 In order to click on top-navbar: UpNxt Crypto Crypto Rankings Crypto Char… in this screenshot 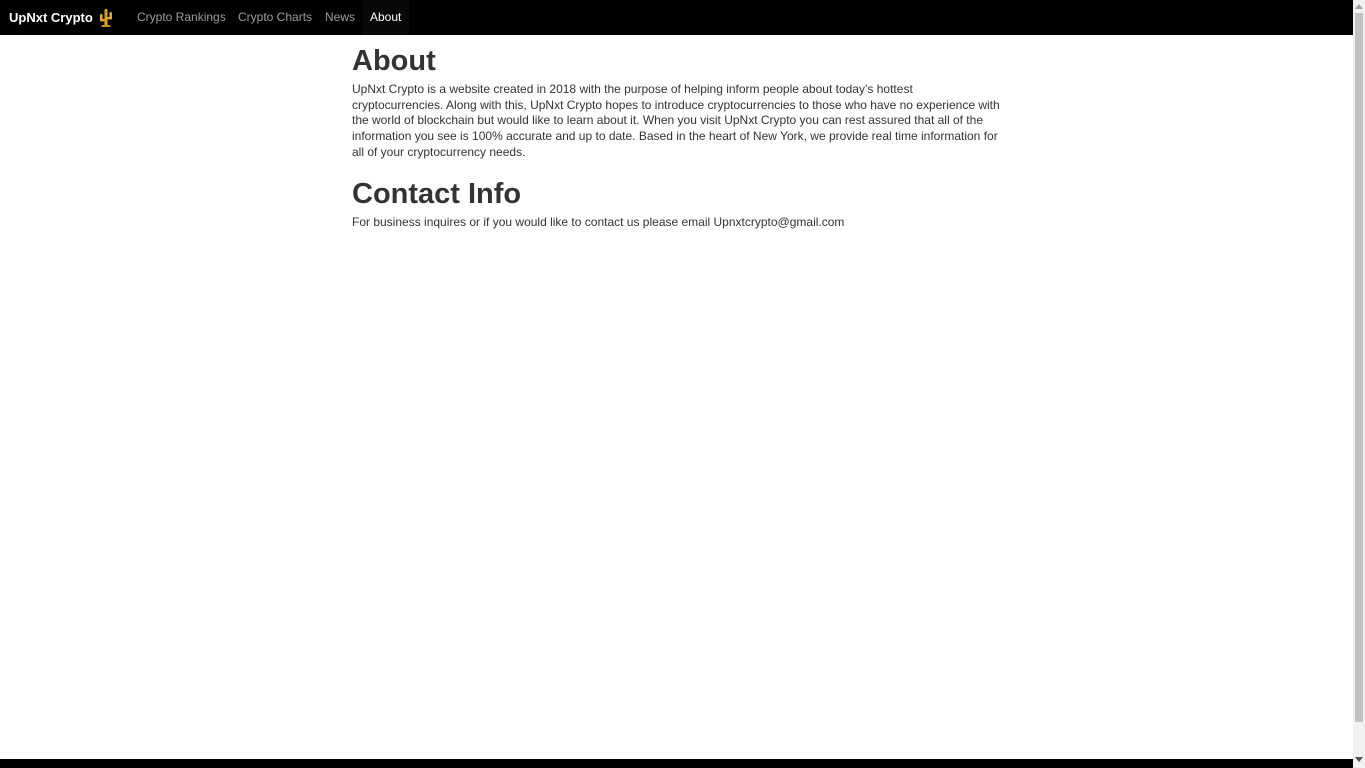, I will do `click(676, 17)`.